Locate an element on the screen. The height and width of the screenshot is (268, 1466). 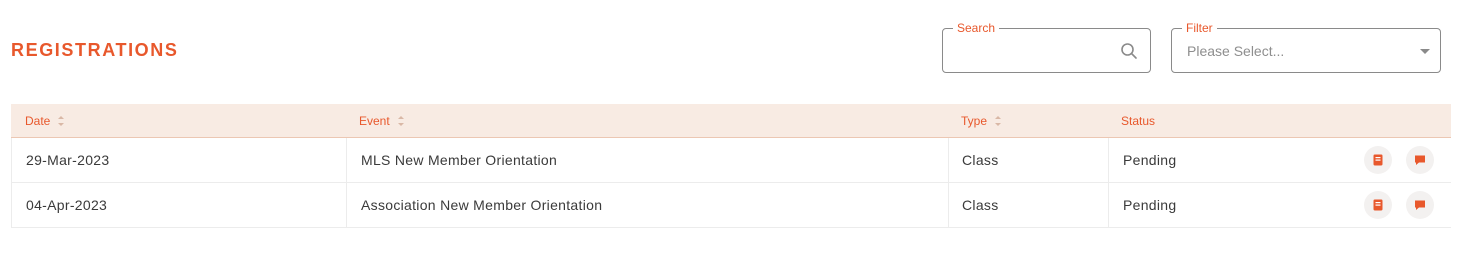
column-label-status: Status is located at coordinates (1138, 121).